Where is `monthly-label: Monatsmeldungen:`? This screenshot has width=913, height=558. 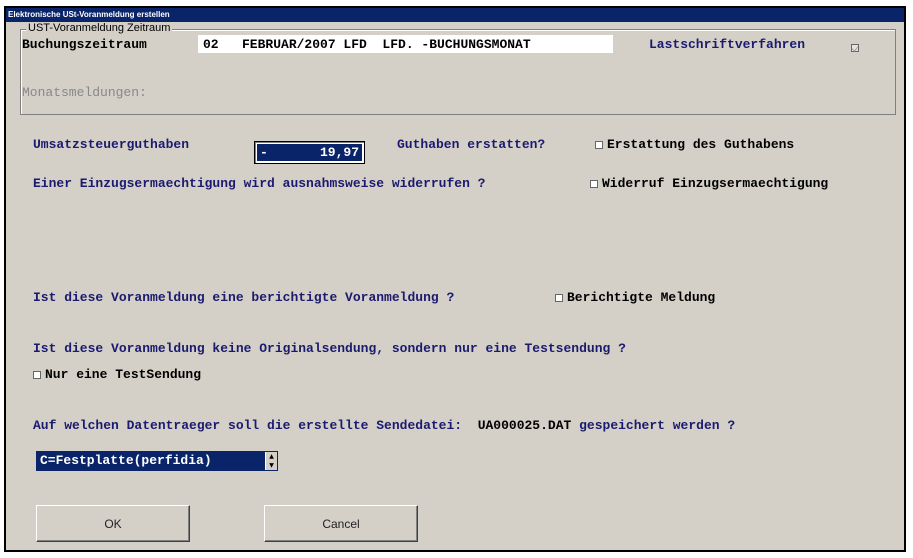
monthly-label: Monatsmeldungen: is located at coordinates (84, 92).